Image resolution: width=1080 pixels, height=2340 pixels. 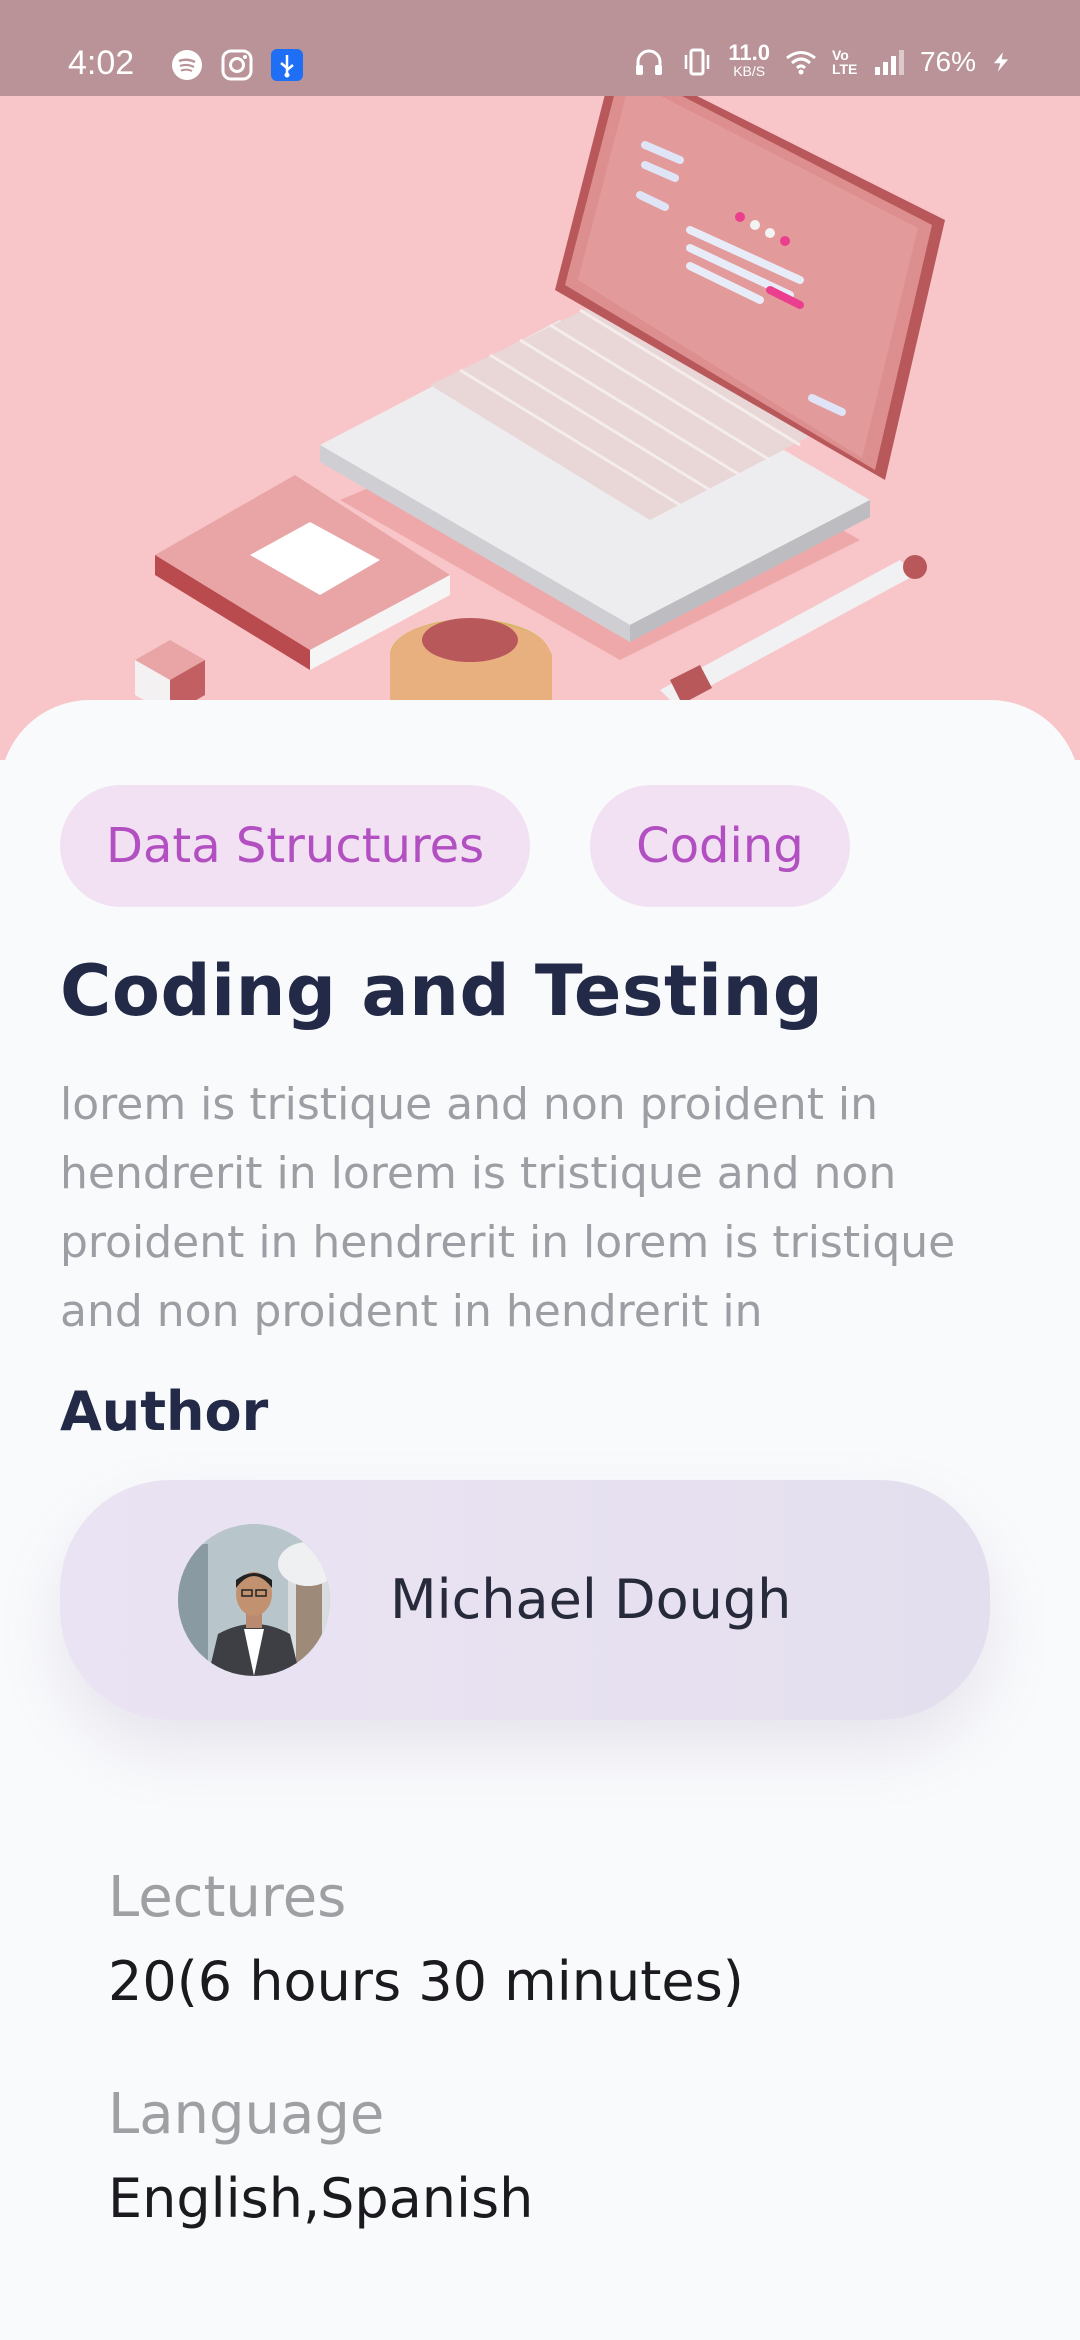 What do you see at coordinates (947, 61) in the screenshot?
I see `battery-percentage: 76%` at bounding box center [947, 61].